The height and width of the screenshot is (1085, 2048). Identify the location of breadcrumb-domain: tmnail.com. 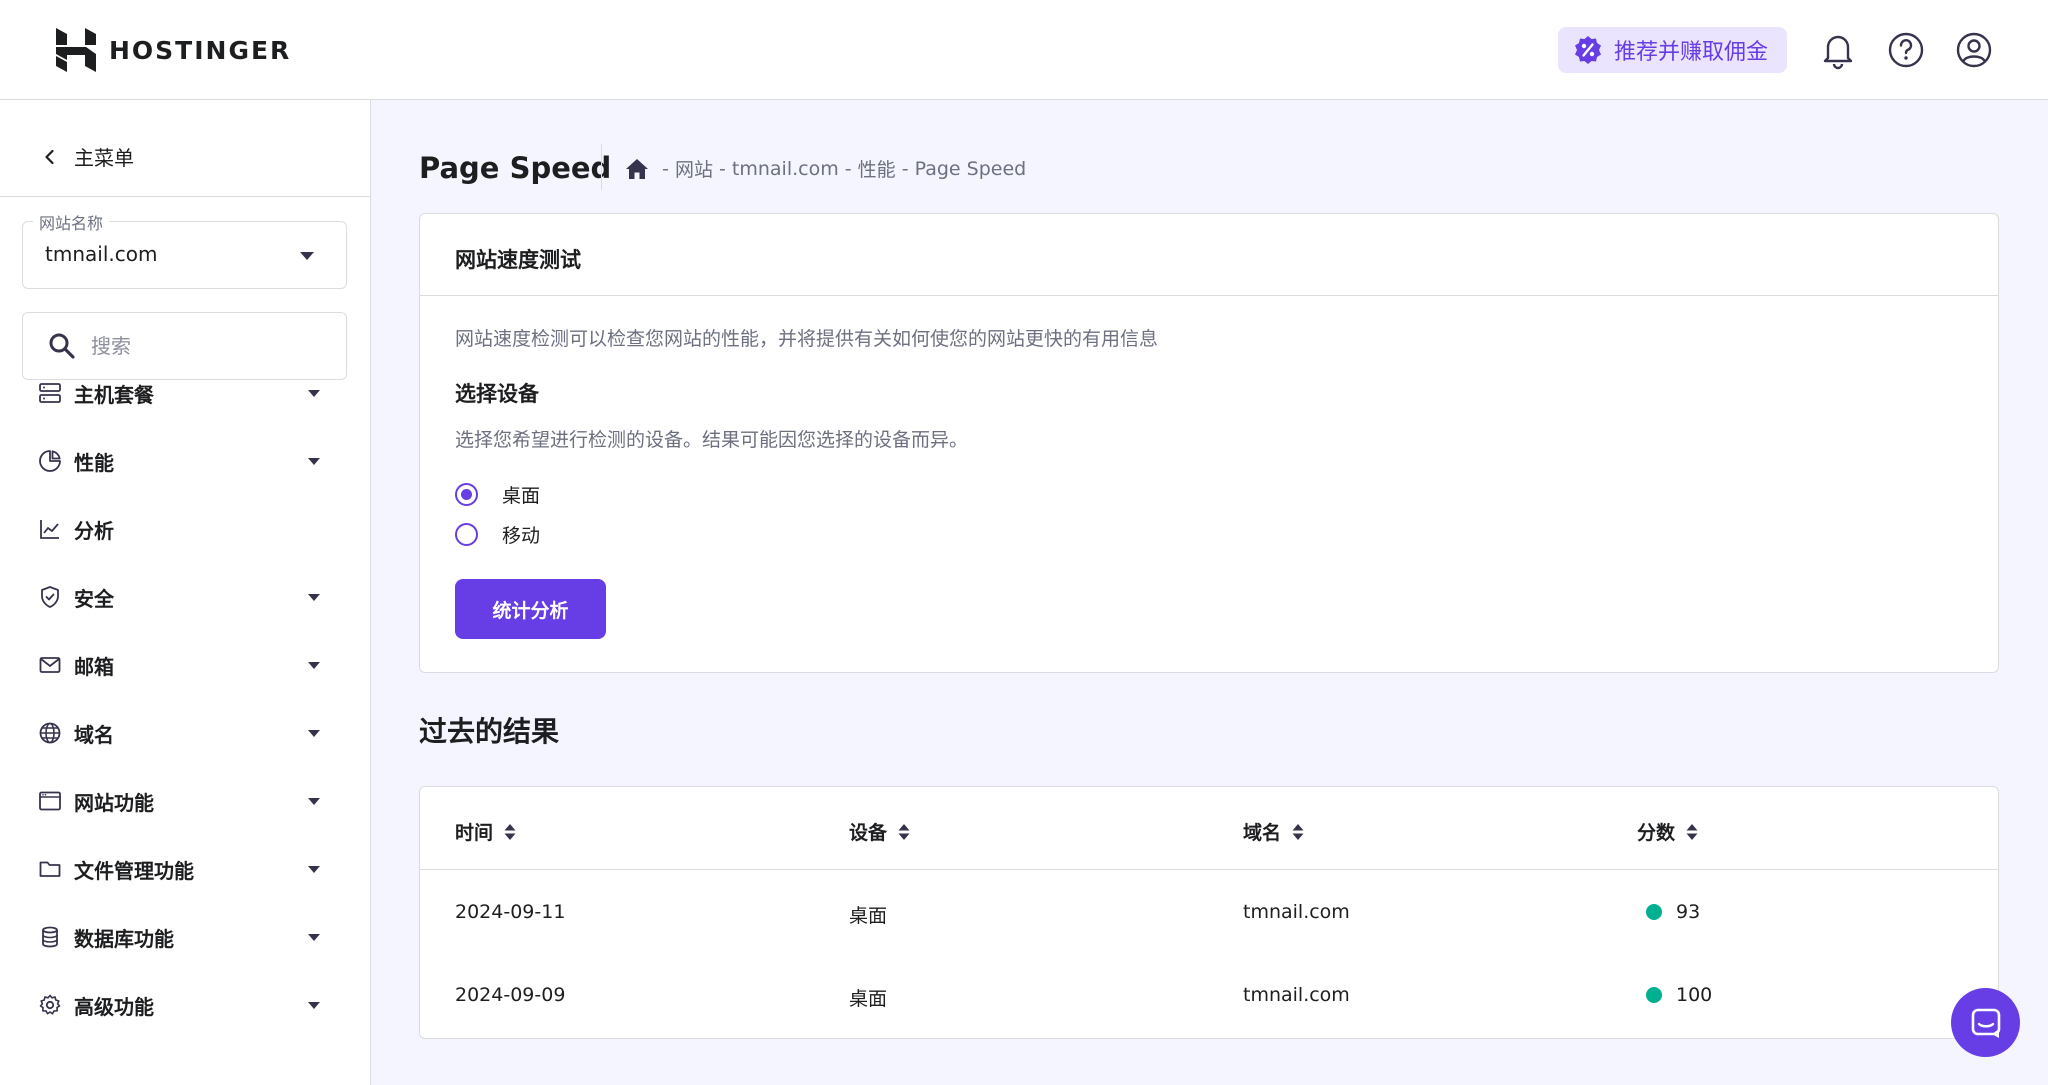
(785, 169).